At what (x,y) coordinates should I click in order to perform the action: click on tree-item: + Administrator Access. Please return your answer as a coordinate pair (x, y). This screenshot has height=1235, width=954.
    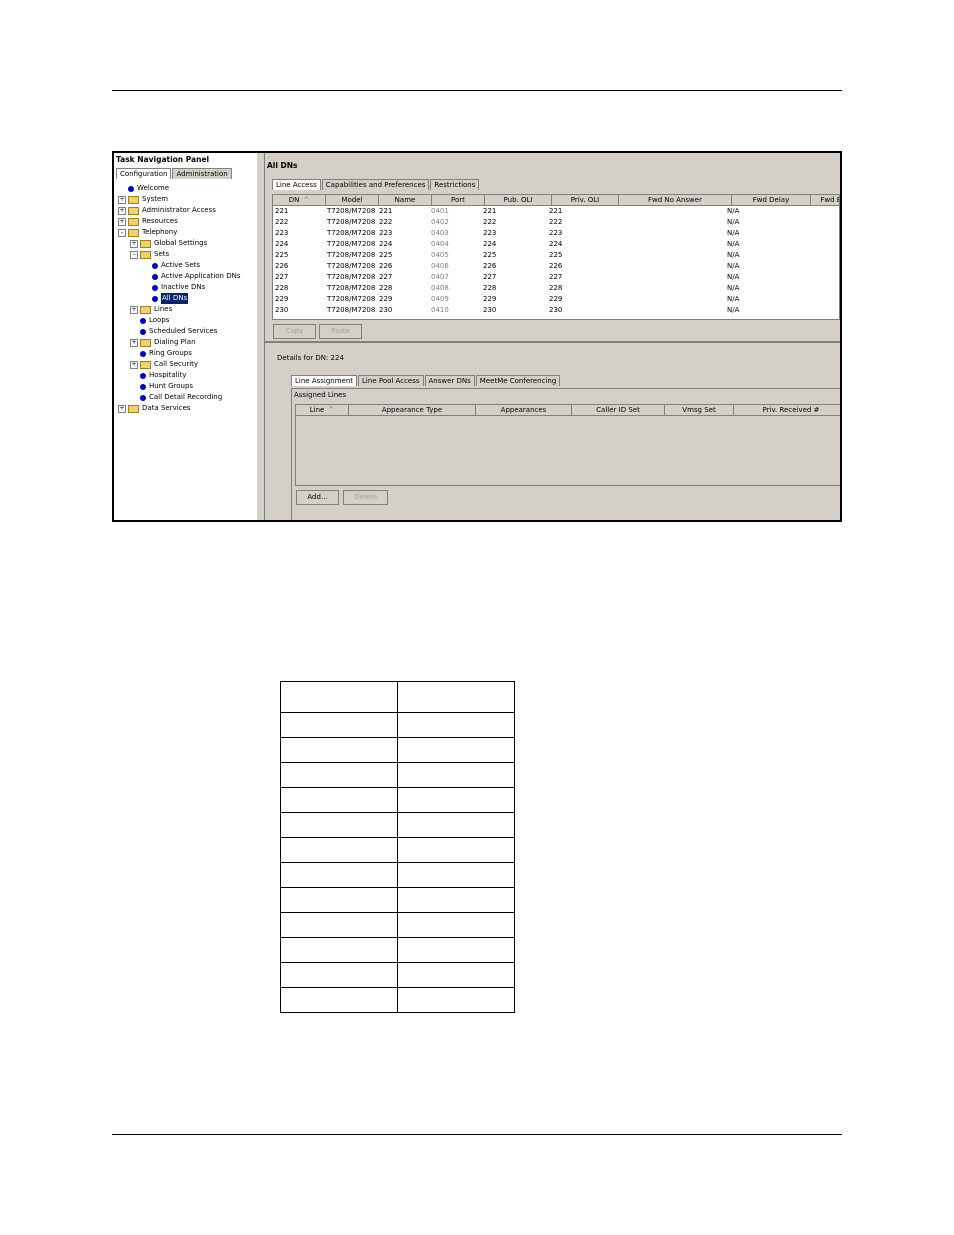
    Looking at the image, I should click on (167, 210).